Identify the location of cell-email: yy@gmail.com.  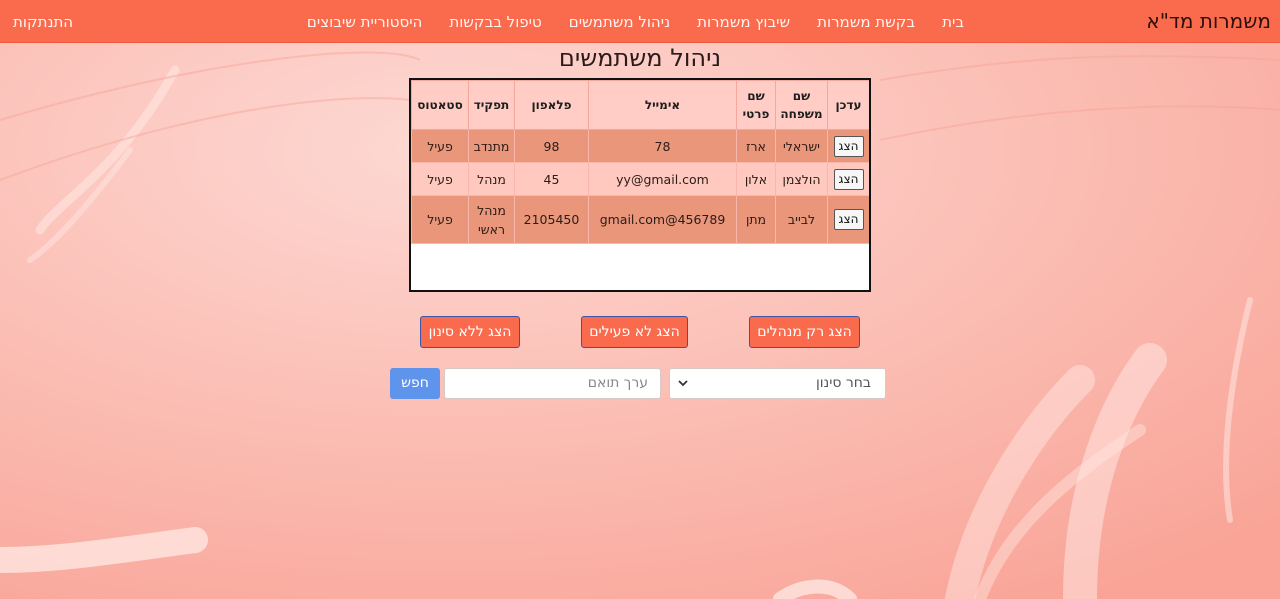
(662, 179).